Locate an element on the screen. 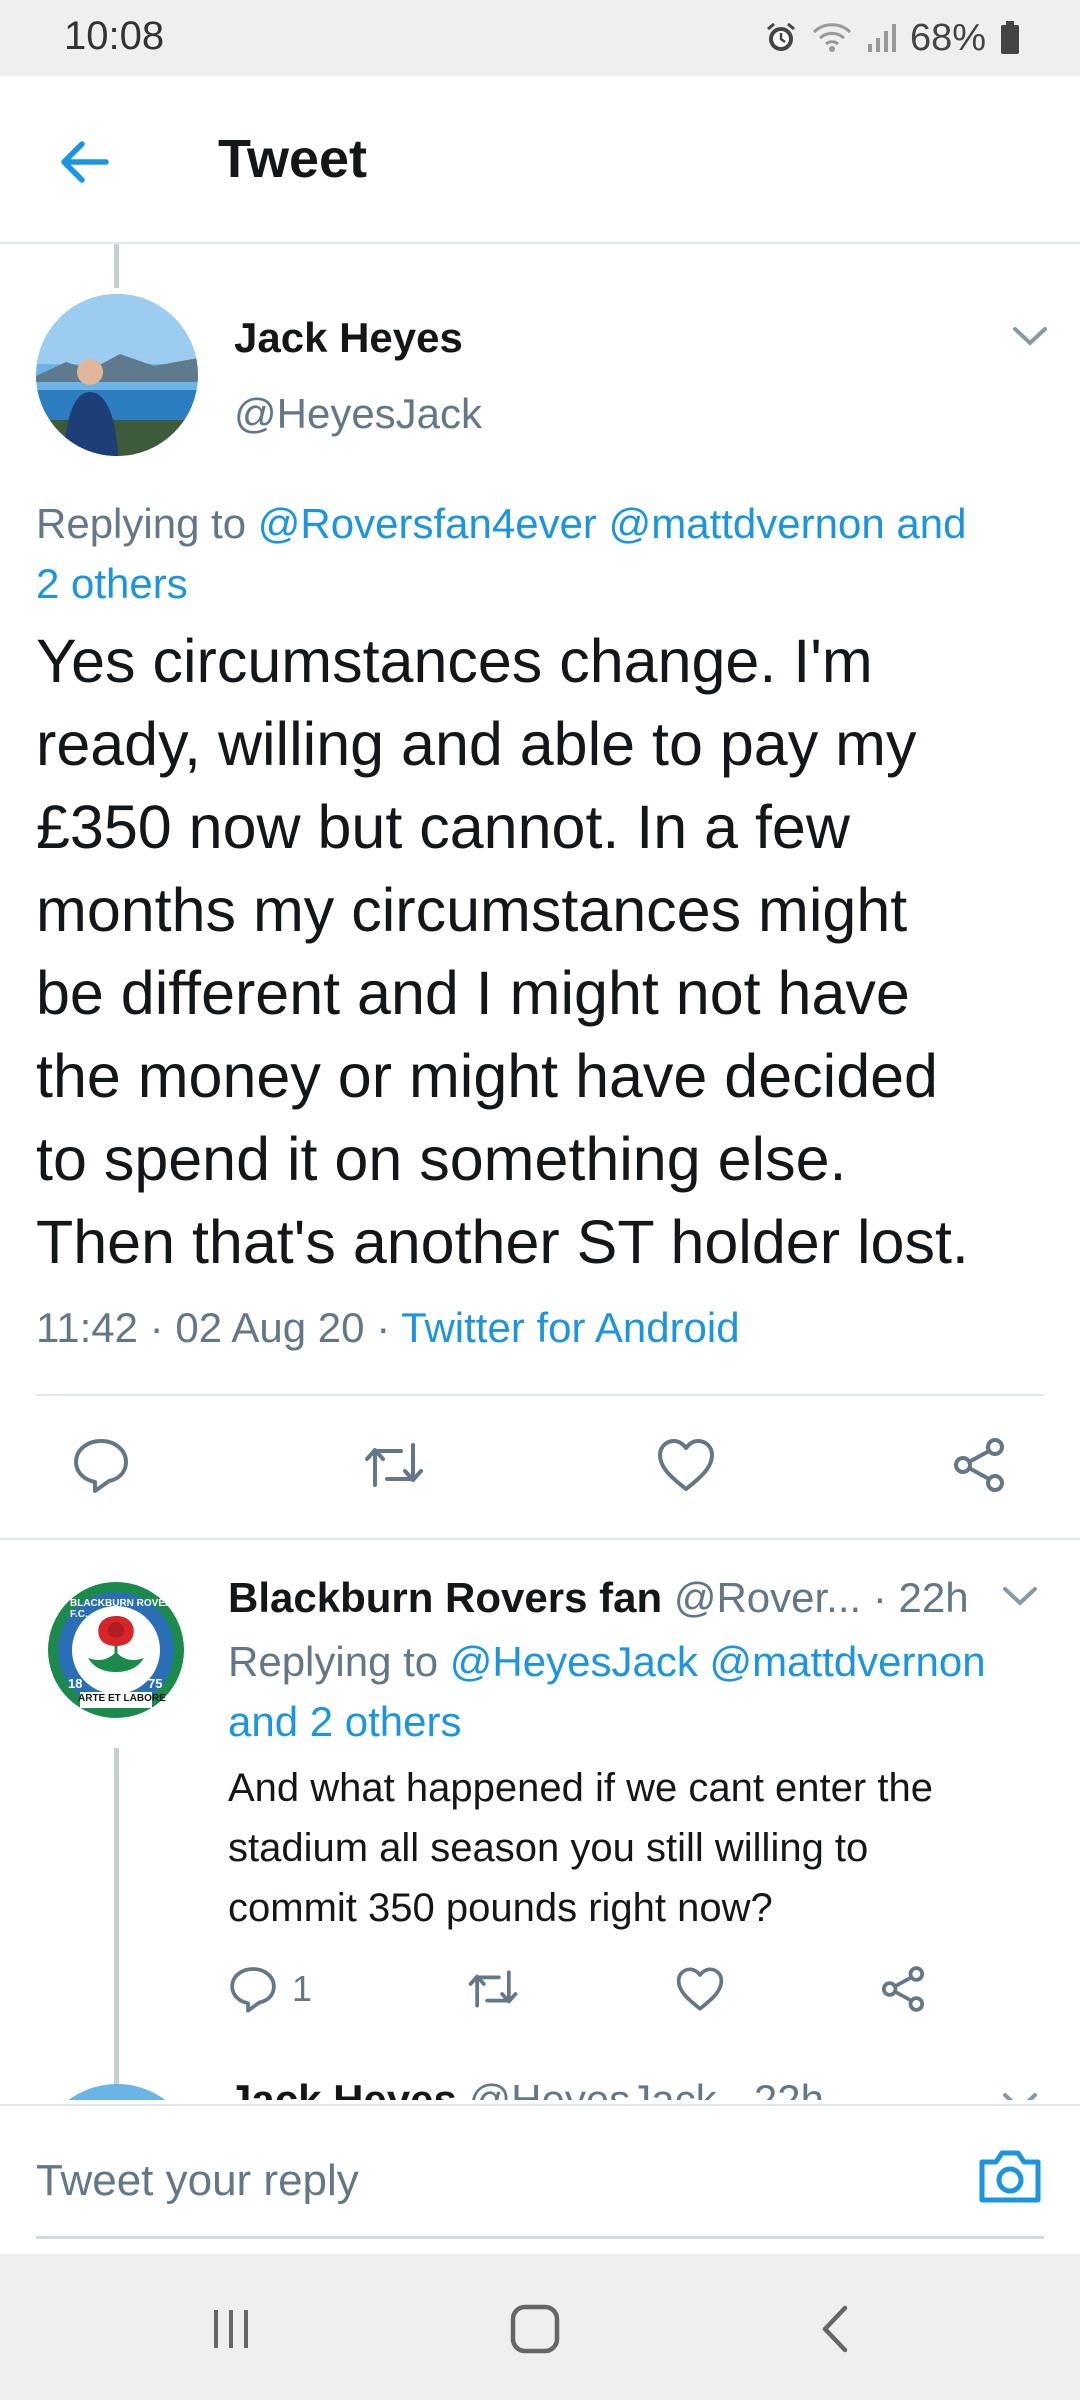 This screenshot has width=1080, height=2400. badge-ring-text: BLACKBURN ROVERS F.C. is located at coordinates (124, 1609).